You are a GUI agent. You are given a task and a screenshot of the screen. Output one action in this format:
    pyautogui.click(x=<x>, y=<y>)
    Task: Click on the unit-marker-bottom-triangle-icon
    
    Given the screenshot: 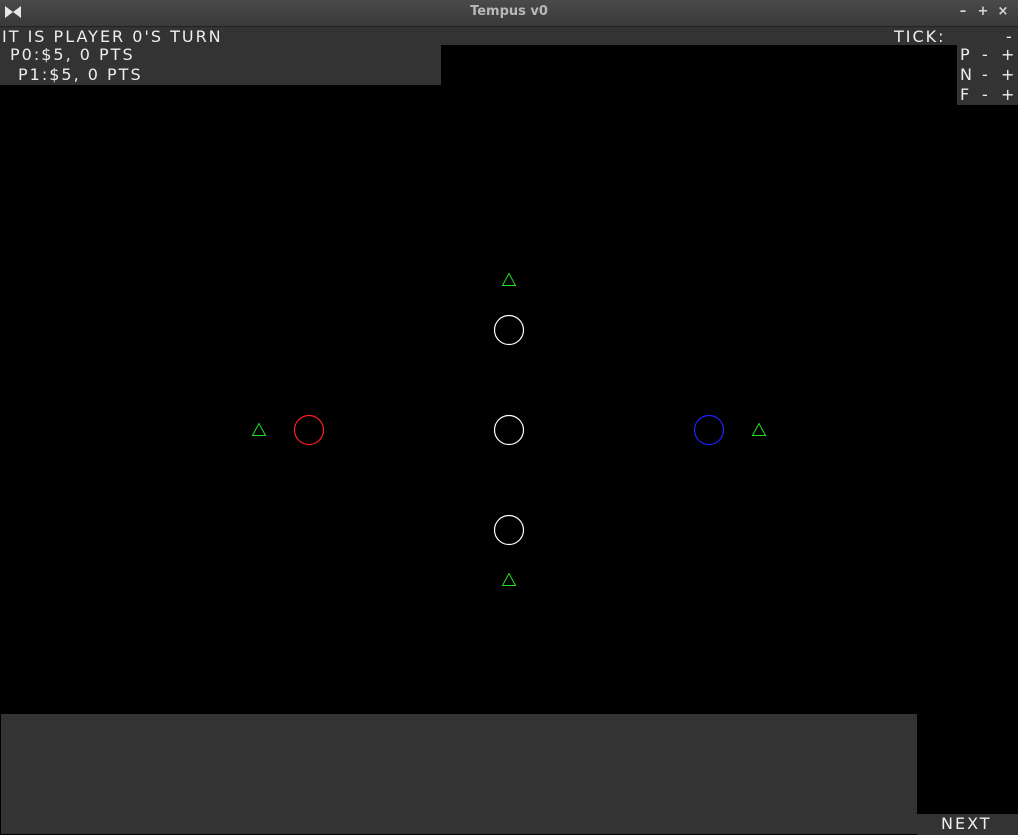 What is the action you would take?
    pyautogui.click(x=509, y=579)
    